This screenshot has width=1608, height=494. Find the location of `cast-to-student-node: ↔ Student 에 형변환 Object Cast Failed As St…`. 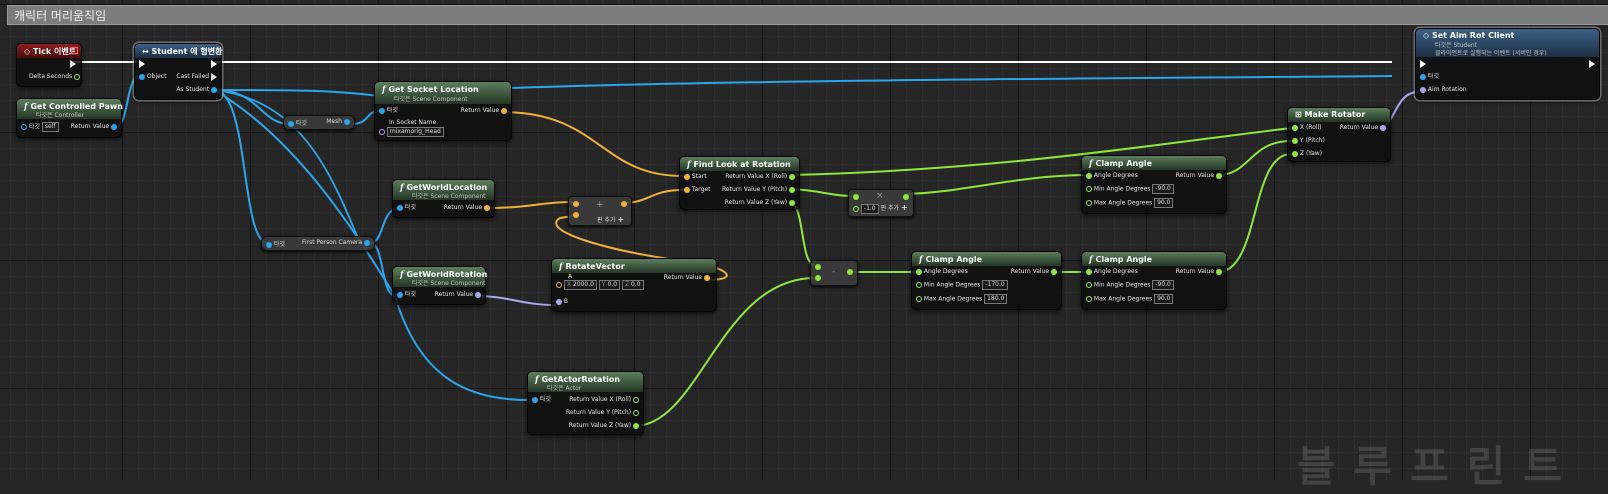

cast-to-student-node: ↔ Student 에 형변환 Object Cast Failed As St… is located at coordinates (178, 71).